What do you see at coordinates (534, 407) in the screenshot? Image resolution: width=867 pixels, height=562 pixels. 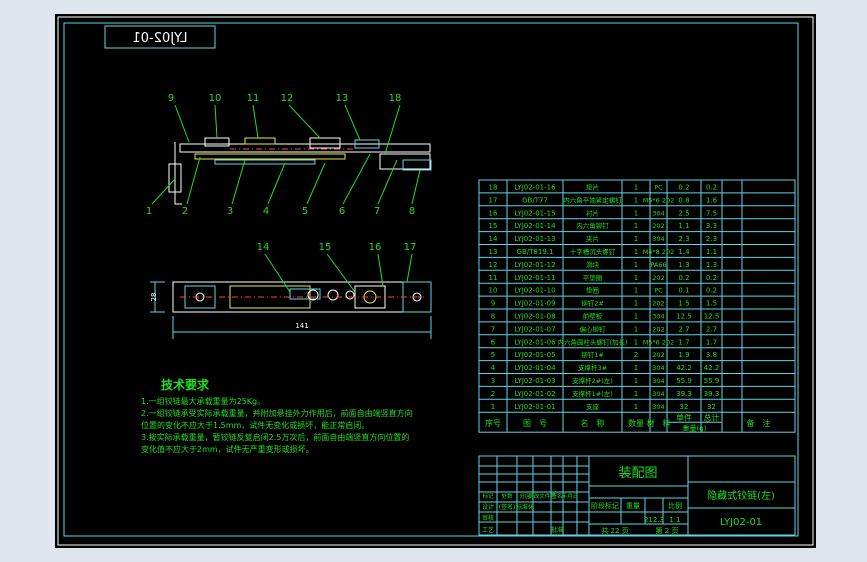 I see `bom-cell-code: LYJ02-01-01` at bounding box center [534, 407].